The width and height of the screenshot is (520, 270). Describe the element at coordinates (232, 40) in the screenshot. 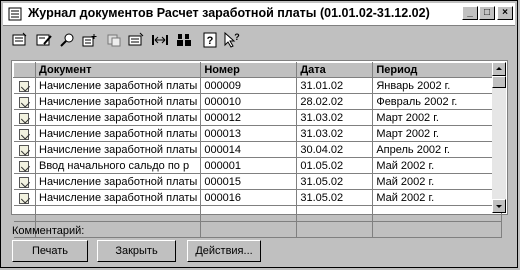

I see `context-help-icon: ?` at that location.